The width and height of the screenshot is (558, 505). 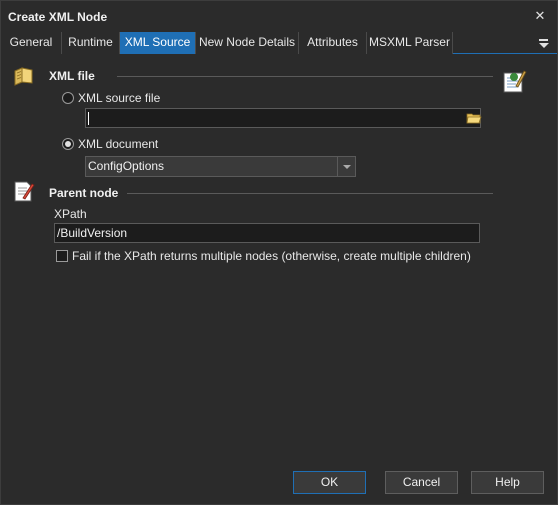 I want to click on xpath-label: XPath, so click(x=70, y=214).